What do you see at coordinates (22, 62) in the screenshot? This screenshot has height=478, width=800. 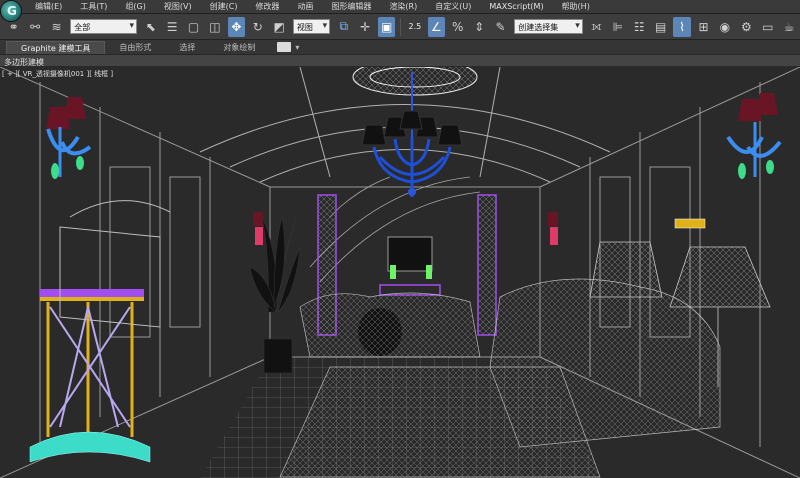 I see `polygon-modeling-label: 多边形建模` at bounding box center [22, 62].